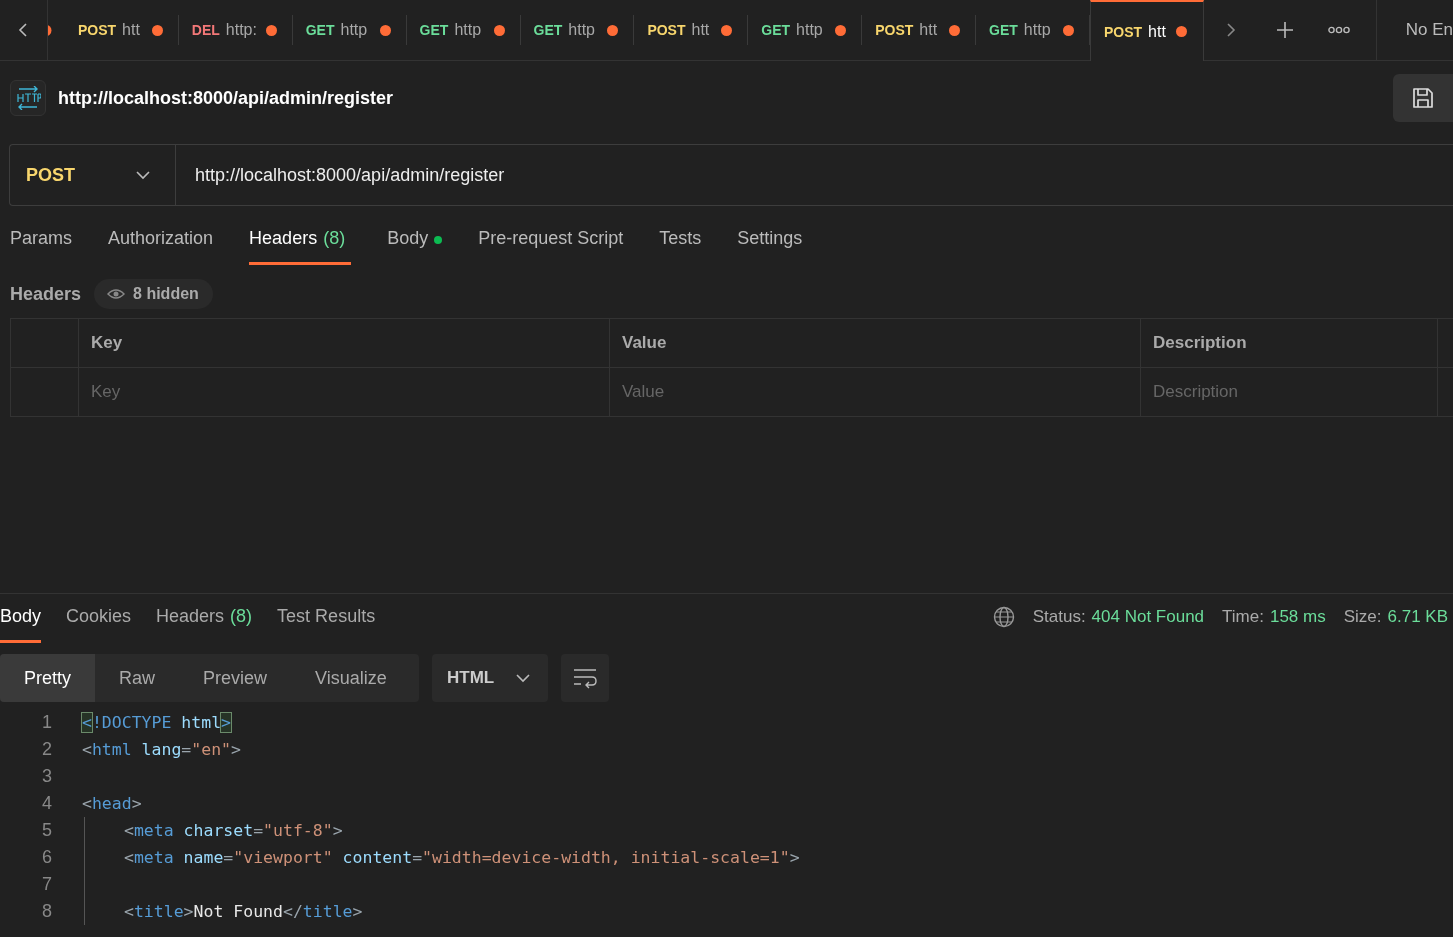 The height and width of the screenshot is (937, 1453). Describe the element at coordinates (226, 98) in the screenshot. I see `request-title: http://localhost:8000/api/admin/register` at that location.